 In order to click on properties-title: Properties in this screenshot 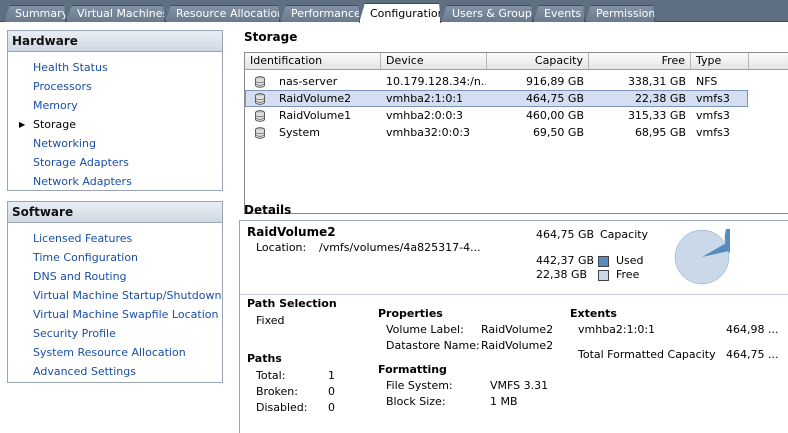, I will do `click(410, 313)`.